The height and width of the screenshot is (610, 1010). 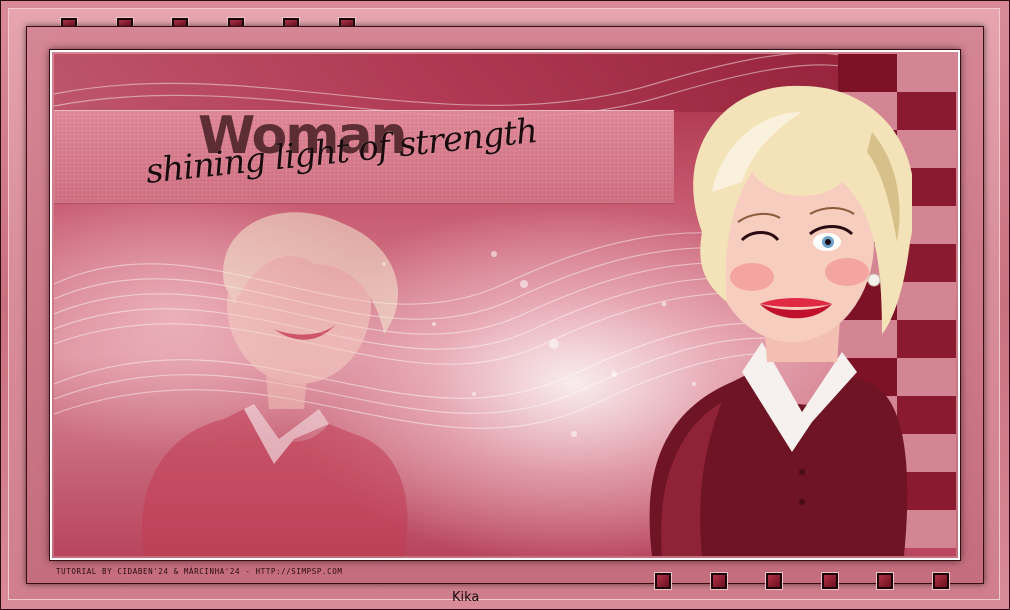 What do you see at coordinates (275, 384) in the screenshot?
I see `ghost-woman-illustration` at bounding box center [275, 384].